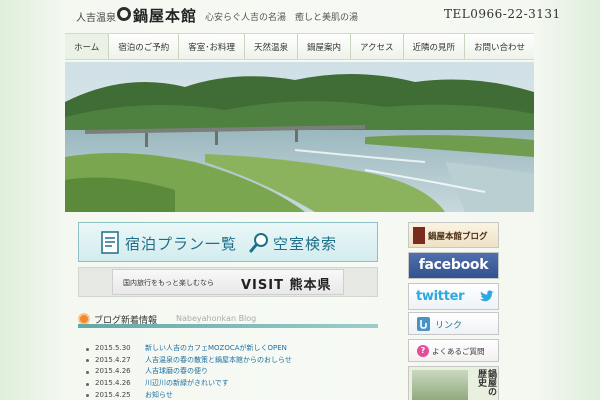  Describe the element at coordinates (440, 296) in the screenshot. I see `twitter-logo: twitter` at that location.